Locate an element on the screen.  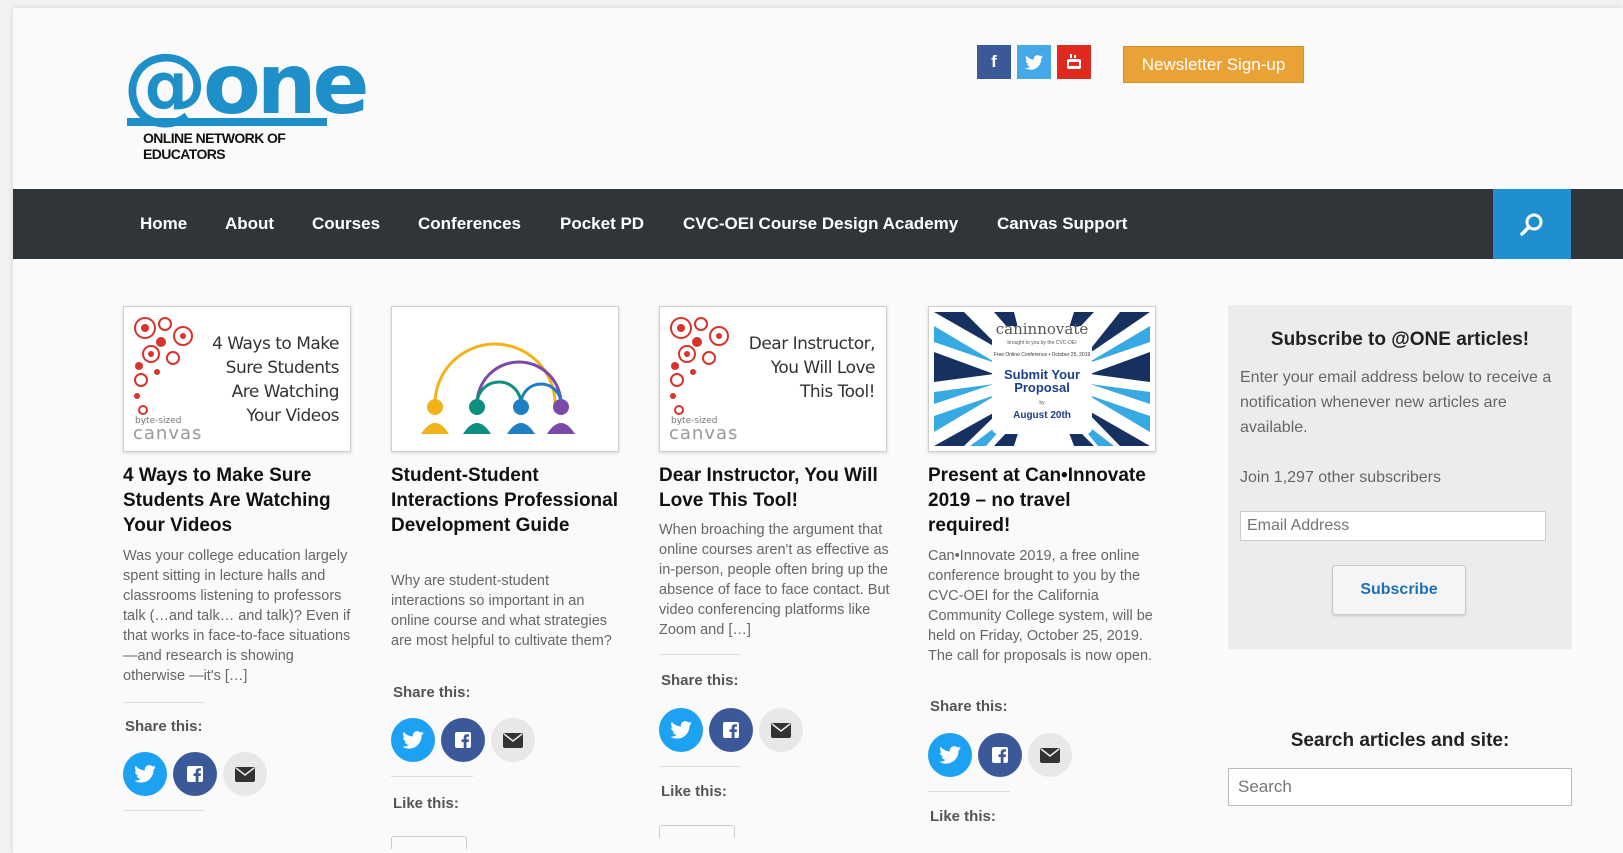
conference-cta: Submit Your Proposal is located at coordinates (1042, 381).